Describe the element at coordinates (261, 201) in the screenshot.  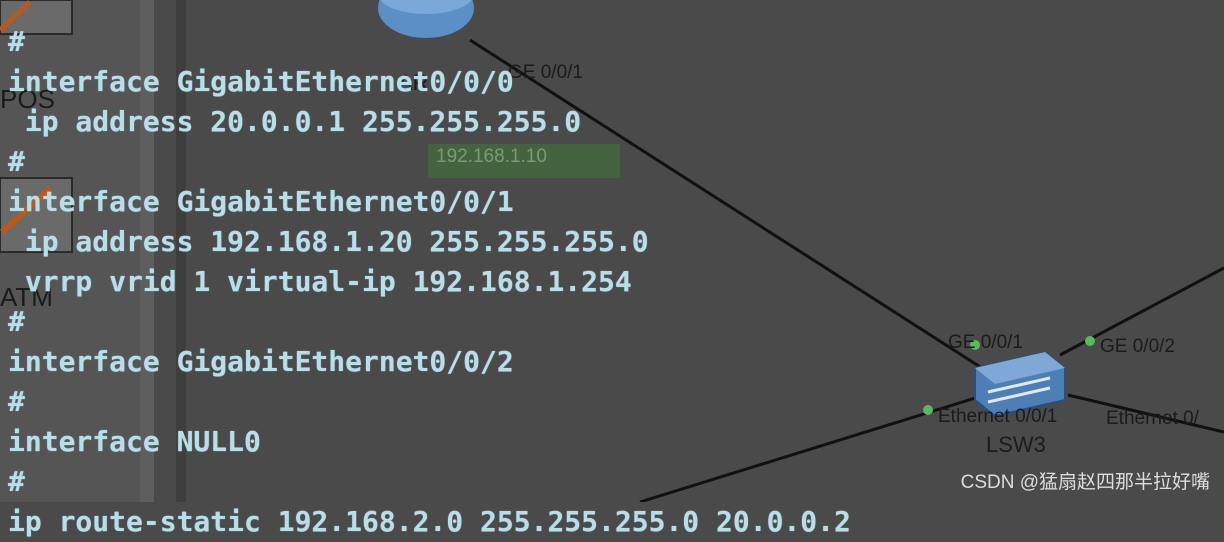
I see `cli-line: interface GigabitEthernet0/0/1` at that location.